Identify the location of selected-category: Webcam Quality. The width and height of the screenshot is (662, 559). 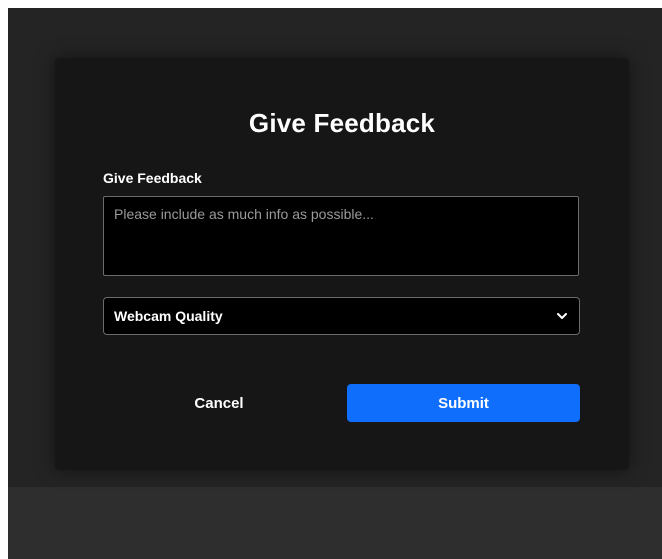
(168, 316).